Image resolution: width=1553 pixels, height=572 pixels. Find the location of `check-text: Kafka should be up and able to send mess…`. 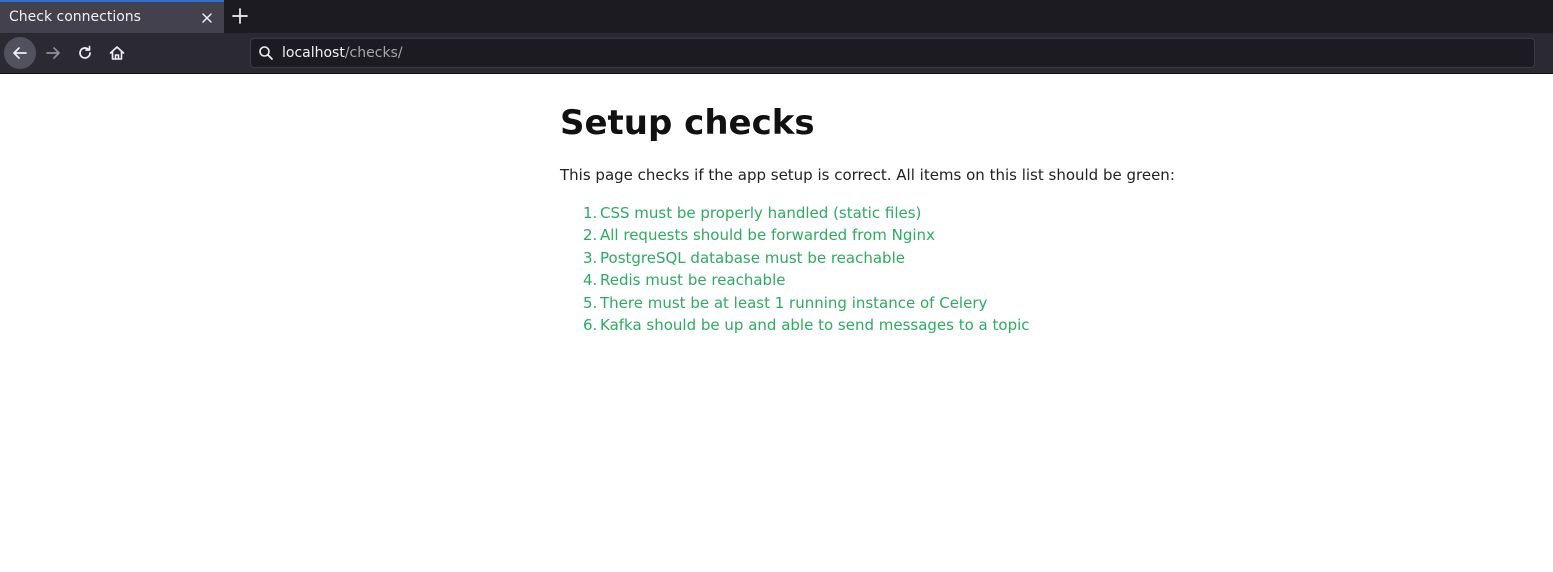

check-text: Kafka should be up and able to send mess… is located at coordinates (815, 325).